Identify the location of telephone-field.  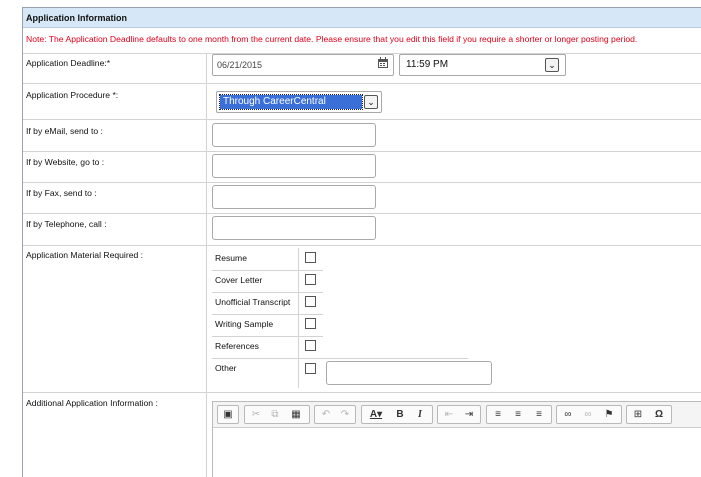
(294, 228).